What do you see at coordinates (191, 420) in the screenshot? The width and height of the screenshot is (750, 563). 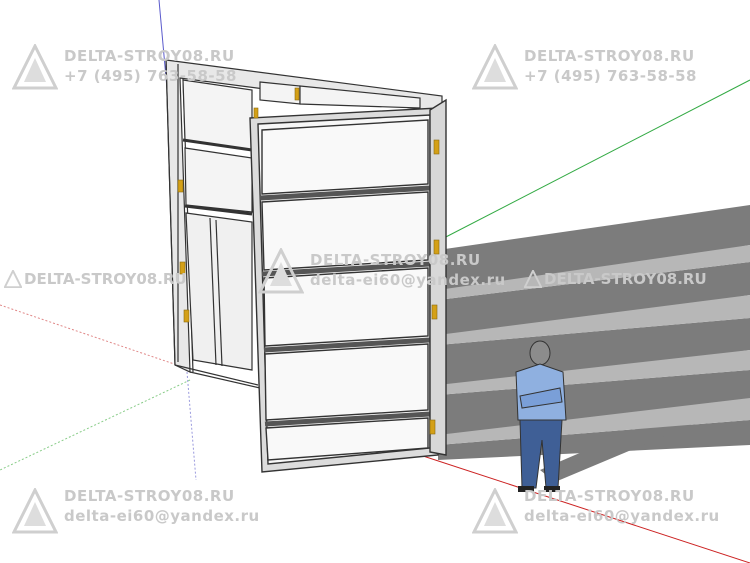 I see `blue-axis-dotted` at bounding box center [191, 420].